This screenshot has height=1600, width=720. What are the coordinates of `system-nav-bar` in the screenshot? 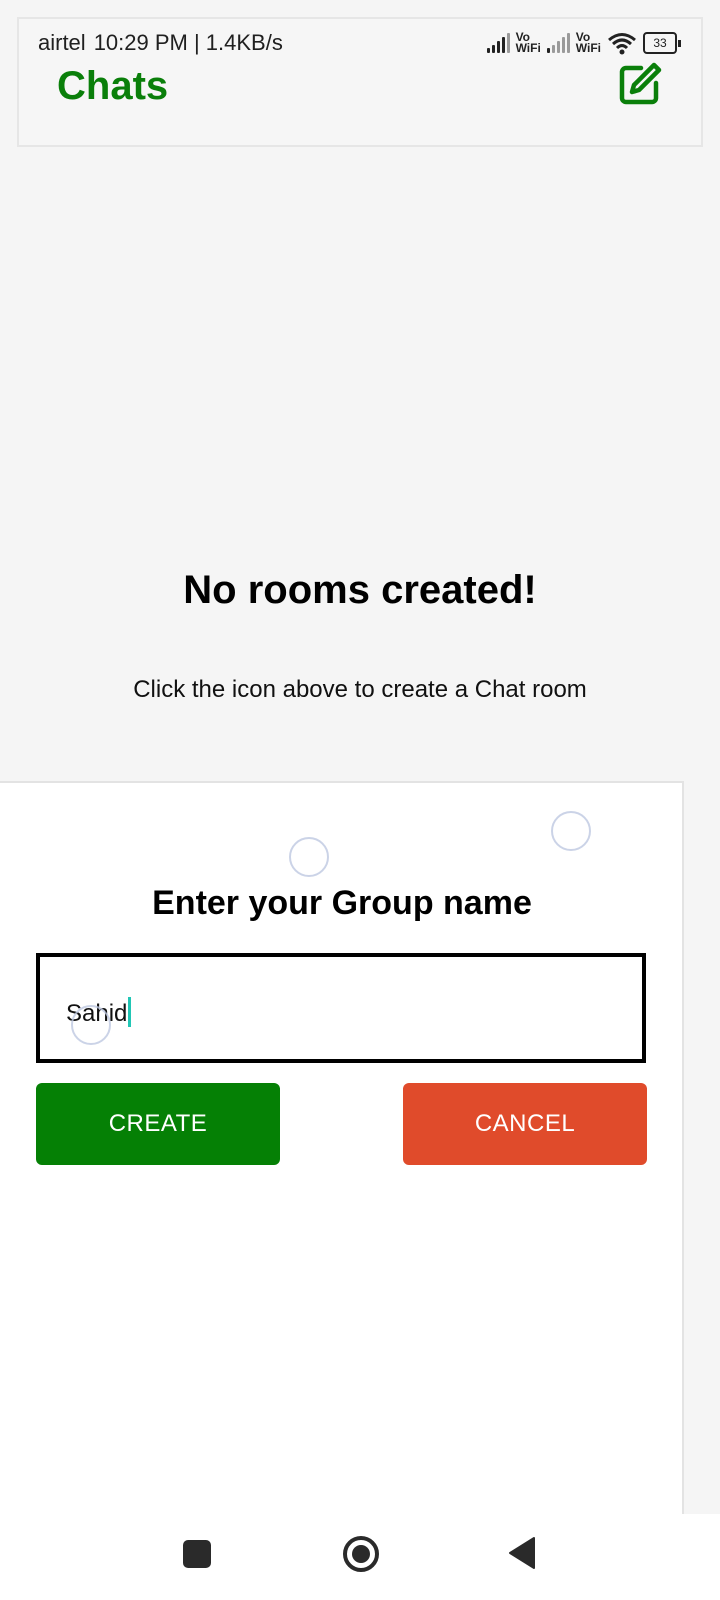 It's located at (360, 1557).